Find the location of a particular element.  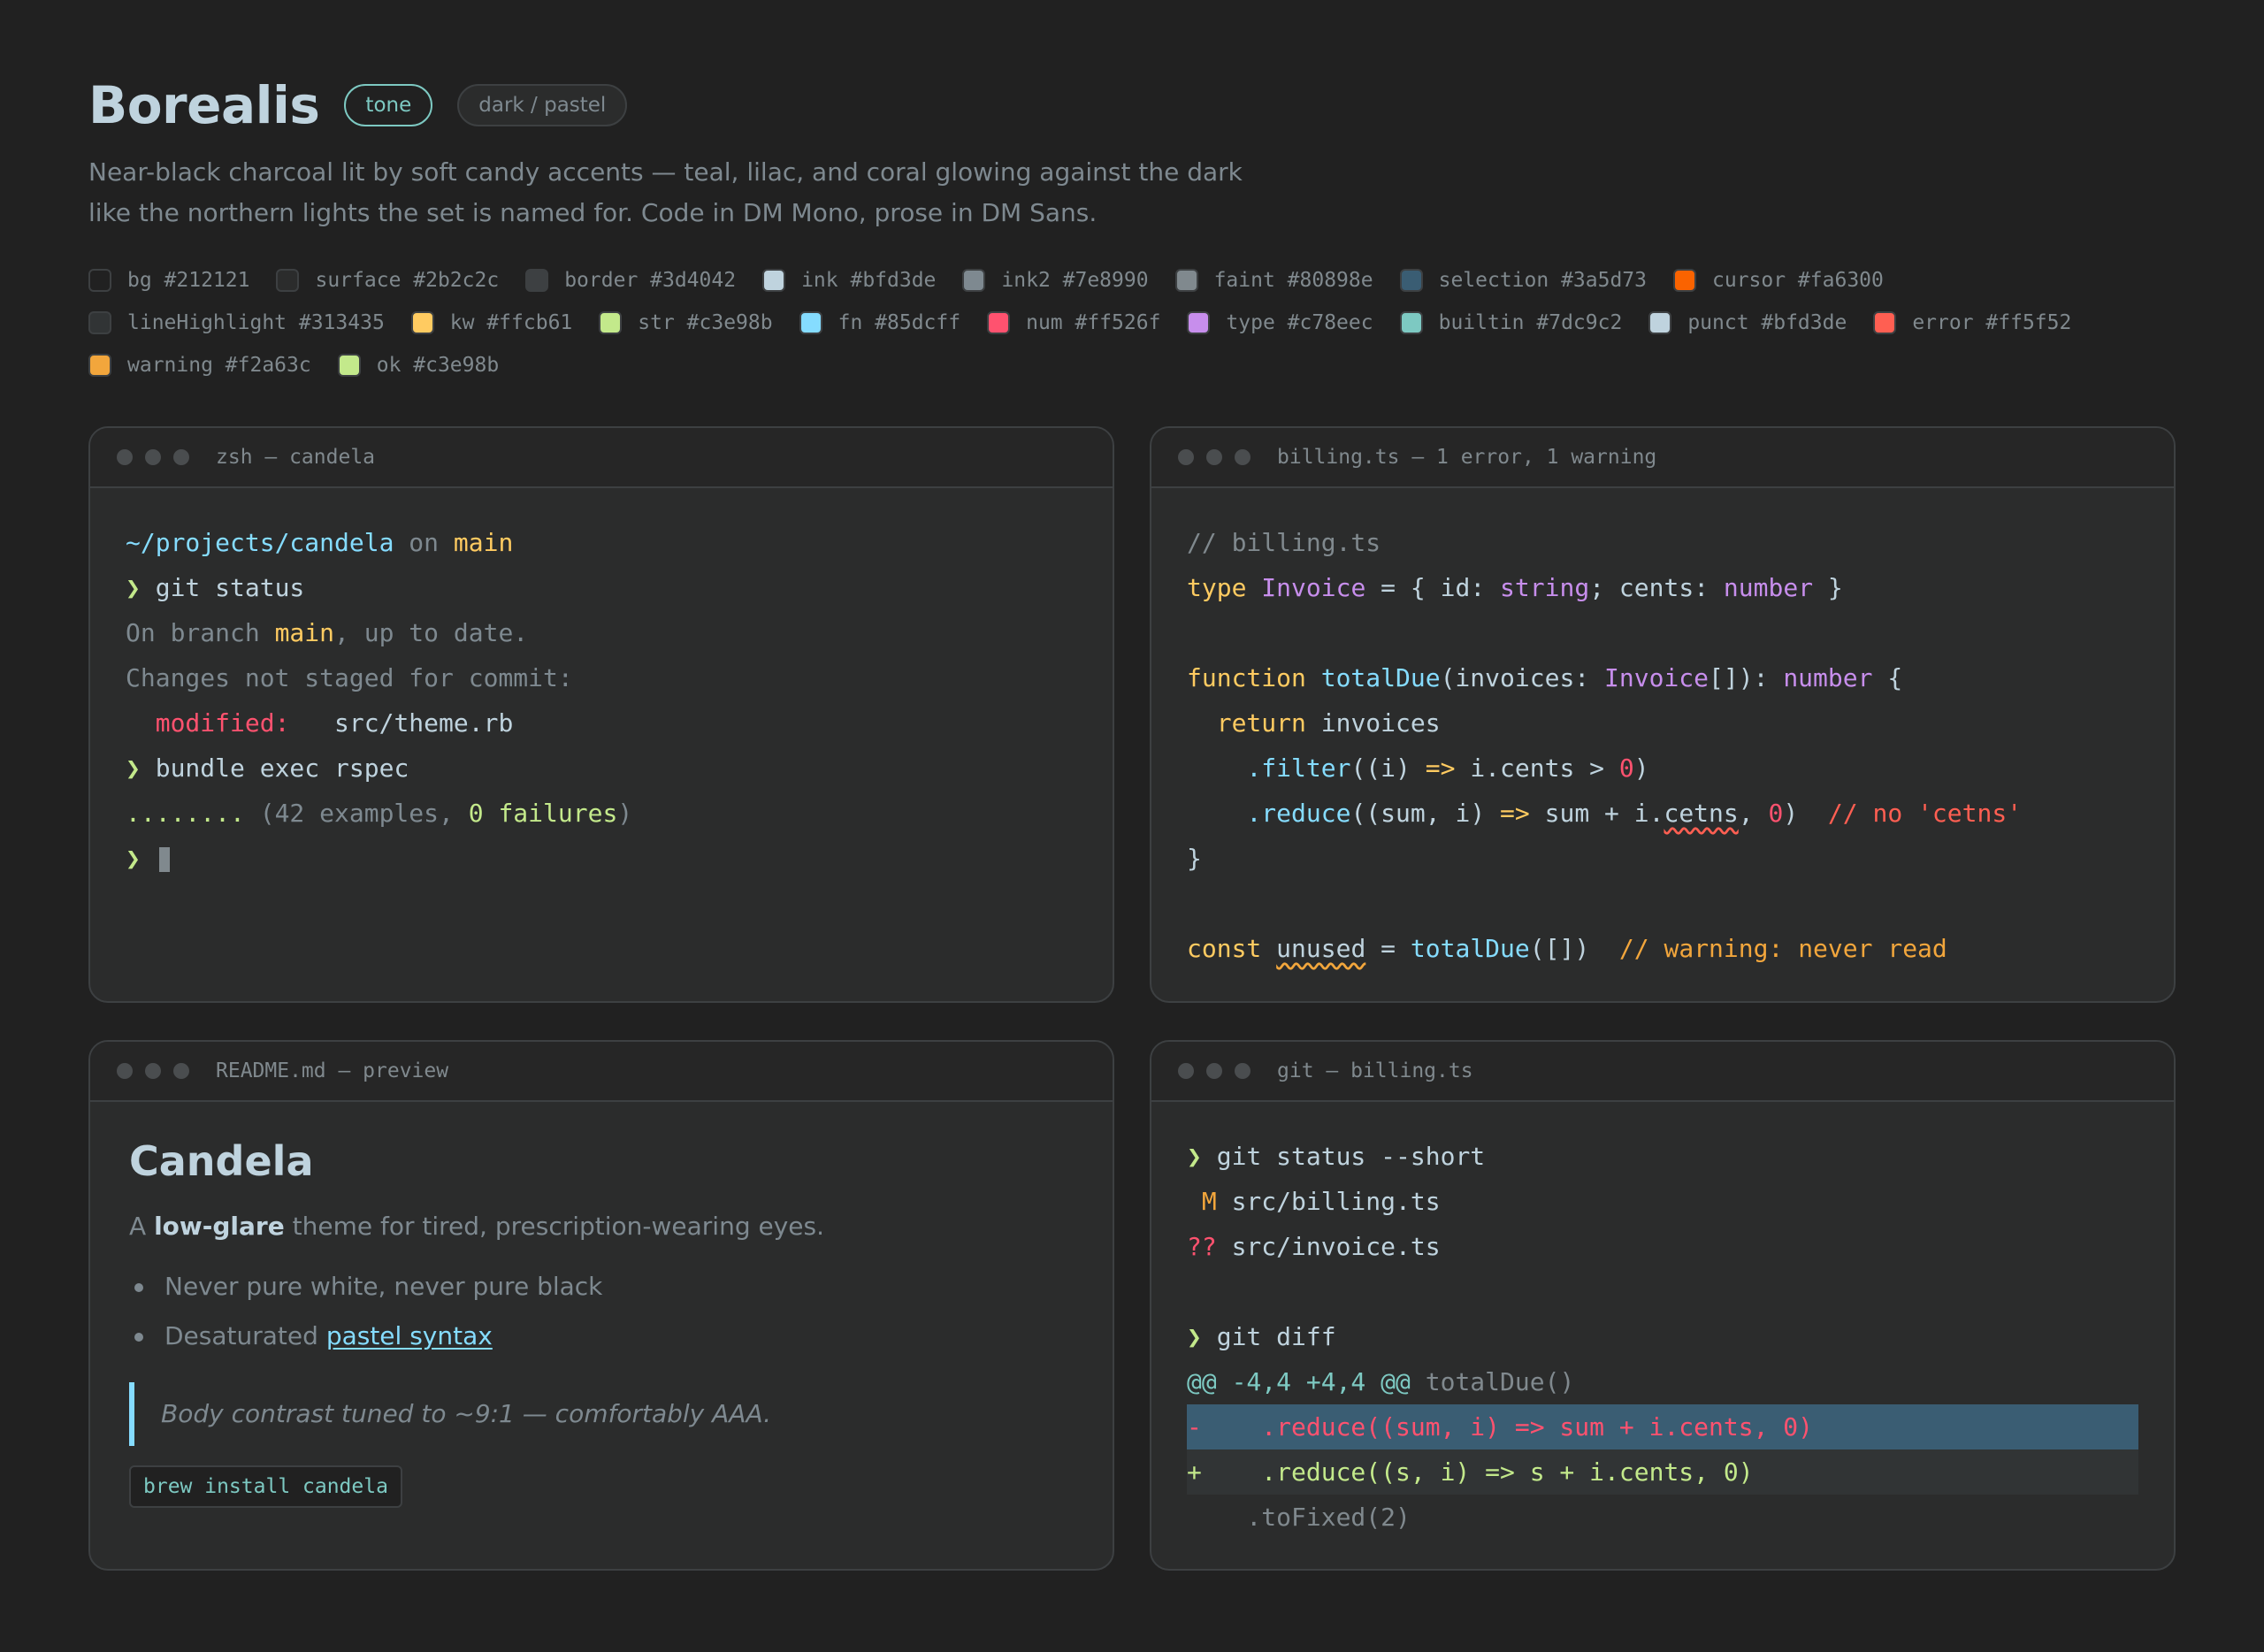

list-item: Desaturated pastel syntax is located at coordinates (602, 1336).